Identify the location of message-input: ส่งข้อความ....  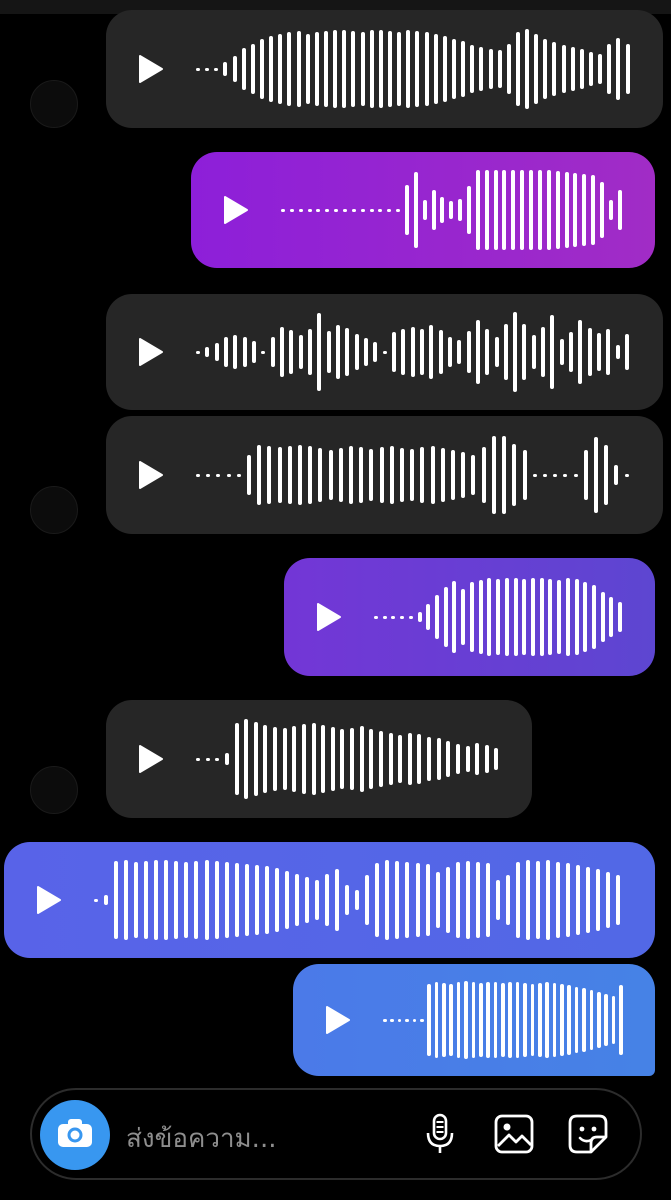
(201, 1138).